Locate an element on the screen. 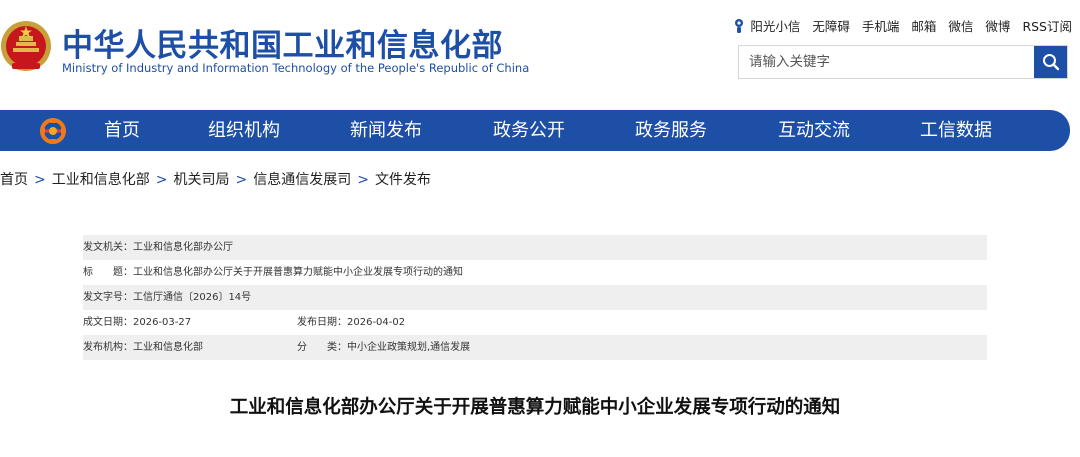  meta-doc-no: 发文字号：工信厅通信〔2026〕14号 is located at coordinates (167, 297).